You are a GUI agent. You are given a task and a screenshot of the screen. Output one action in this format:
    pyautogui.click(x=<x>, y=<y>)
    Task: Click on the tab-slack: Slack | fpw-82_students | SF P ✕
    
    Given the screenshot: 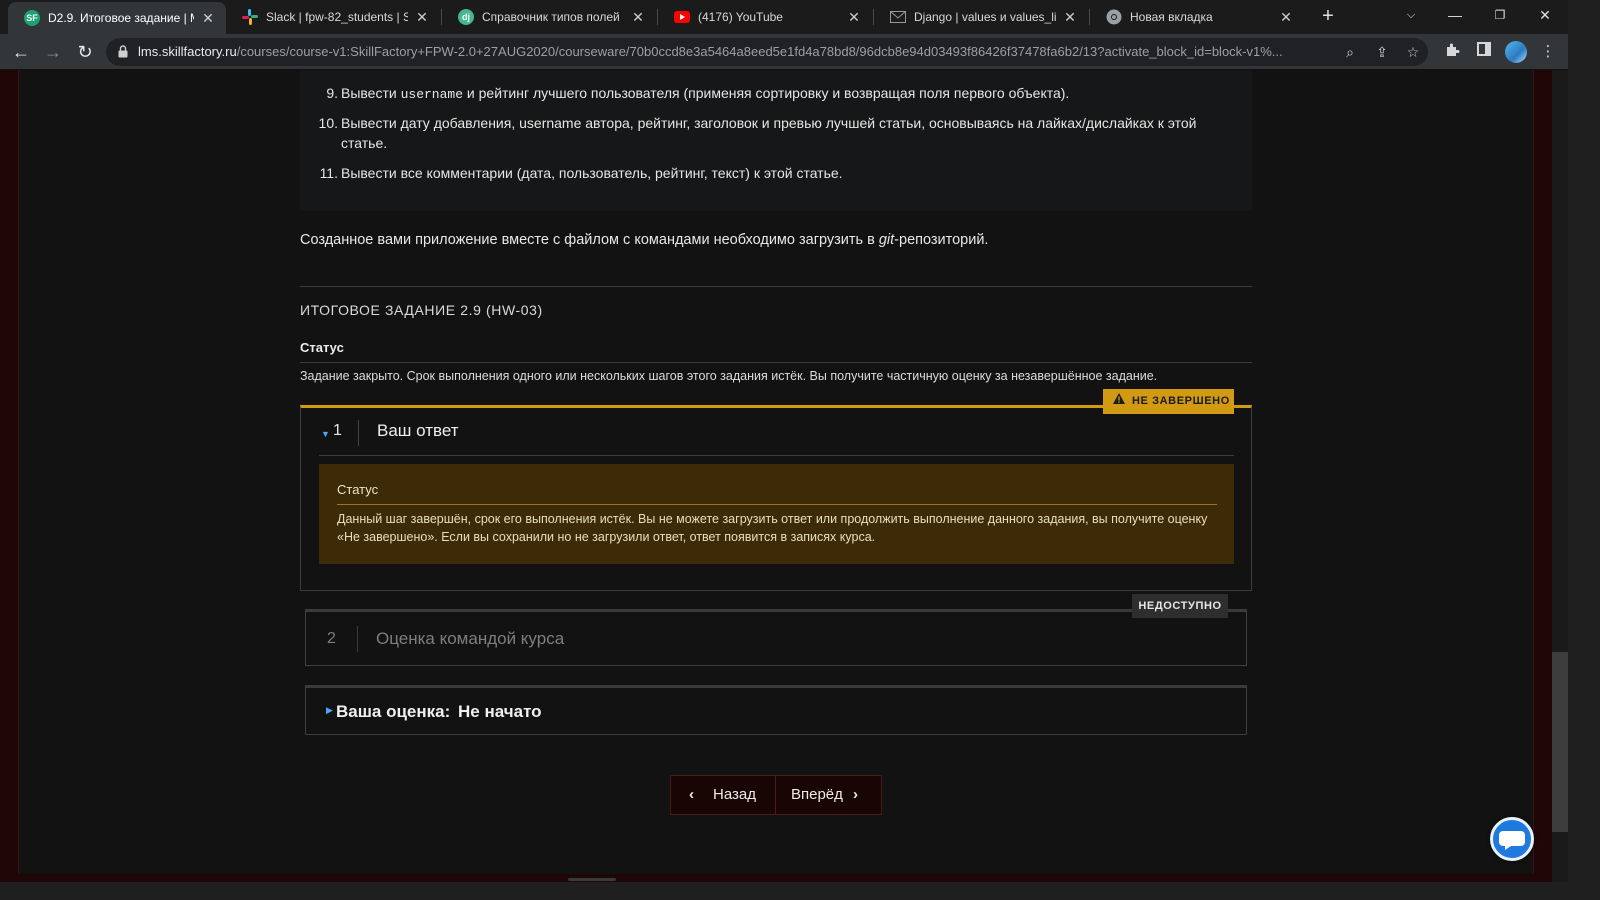 What is the action you would take?
    pyautogui.click(x=333, y=17)
    